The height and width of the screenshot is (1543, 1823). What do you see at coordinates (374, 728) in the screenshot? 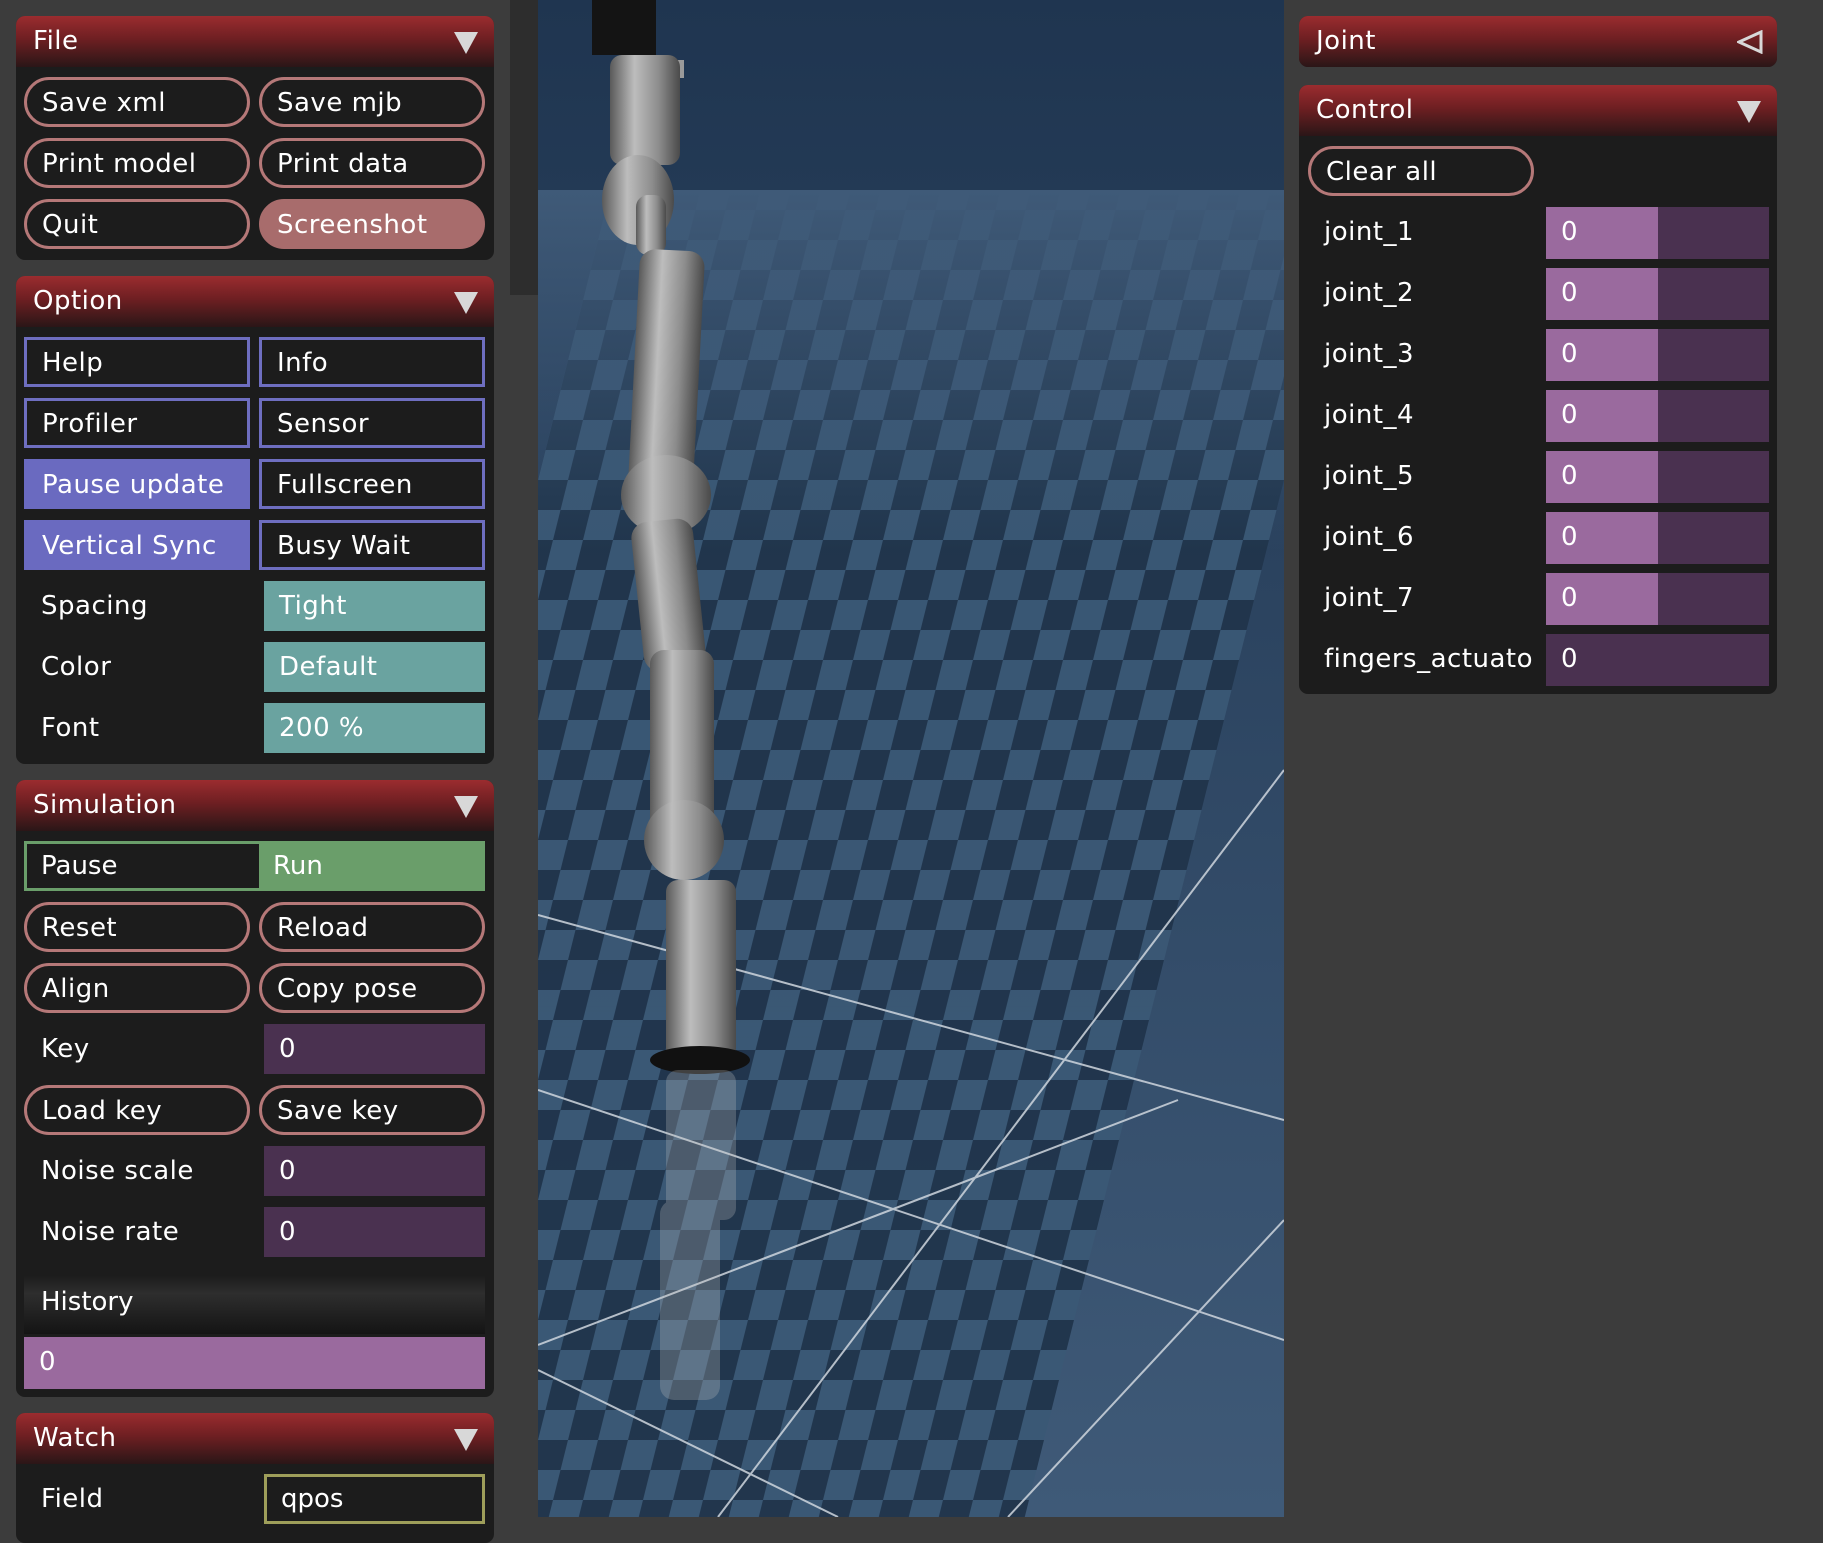
I see `font-select: 200 %` at bounding box center [374, 728].